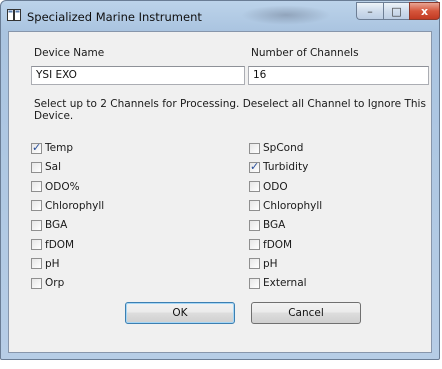 The height and width of the screenshot is (369, 442). I want to click on number-of-channels-value: 16, so click(260, 75).